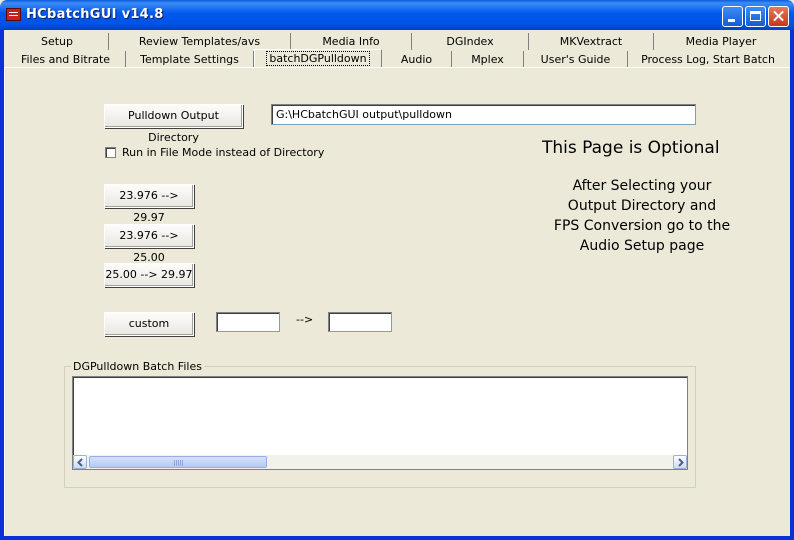 This screenshot has width=794, height=540. Describe the element at coordinates (305, 319) in the screenshot. I see `custom-arrow-label: -->` at that location.